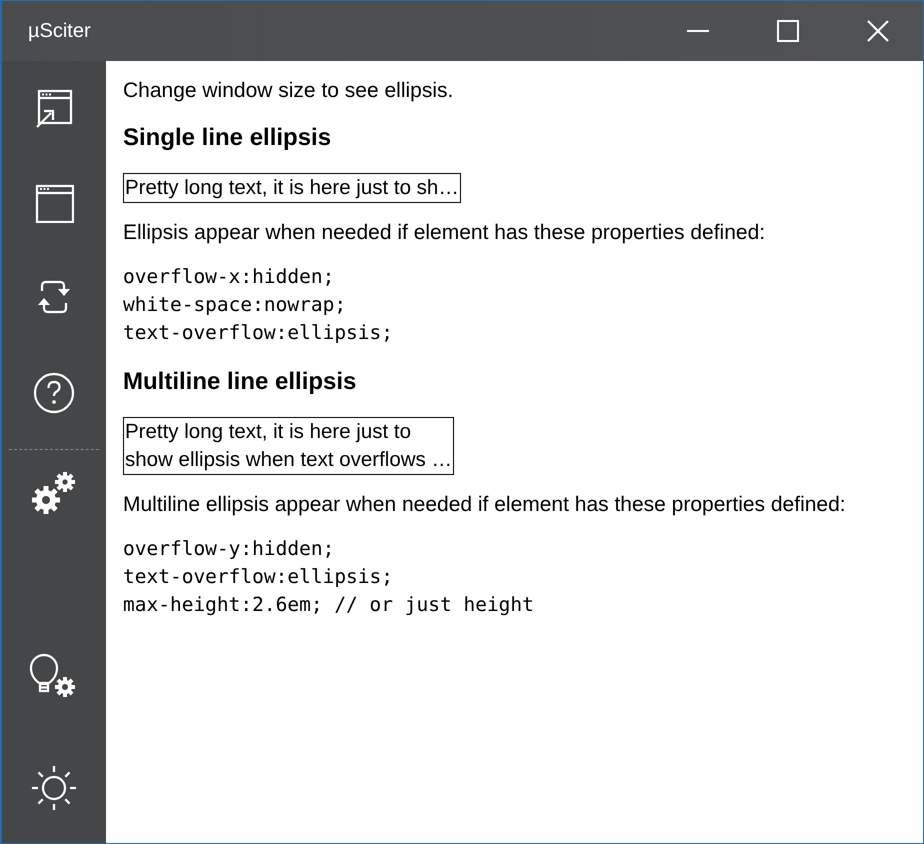 Image resolution: width=924 pixels, height=844 pixels. What do you see at coordinates (240, 382) in the screenshot?
I see `section-heading: Multiline line ellipsis` at bounding box center [240, 382].